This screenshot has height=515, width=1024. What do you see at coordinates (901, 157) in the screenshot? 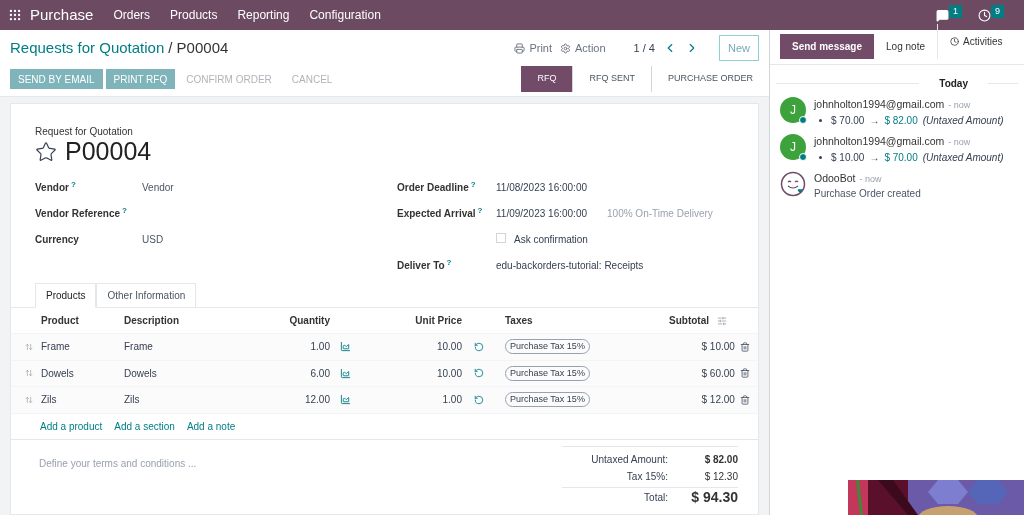
I see `new-value: $ 70.00` at bounding box center [901, 157].